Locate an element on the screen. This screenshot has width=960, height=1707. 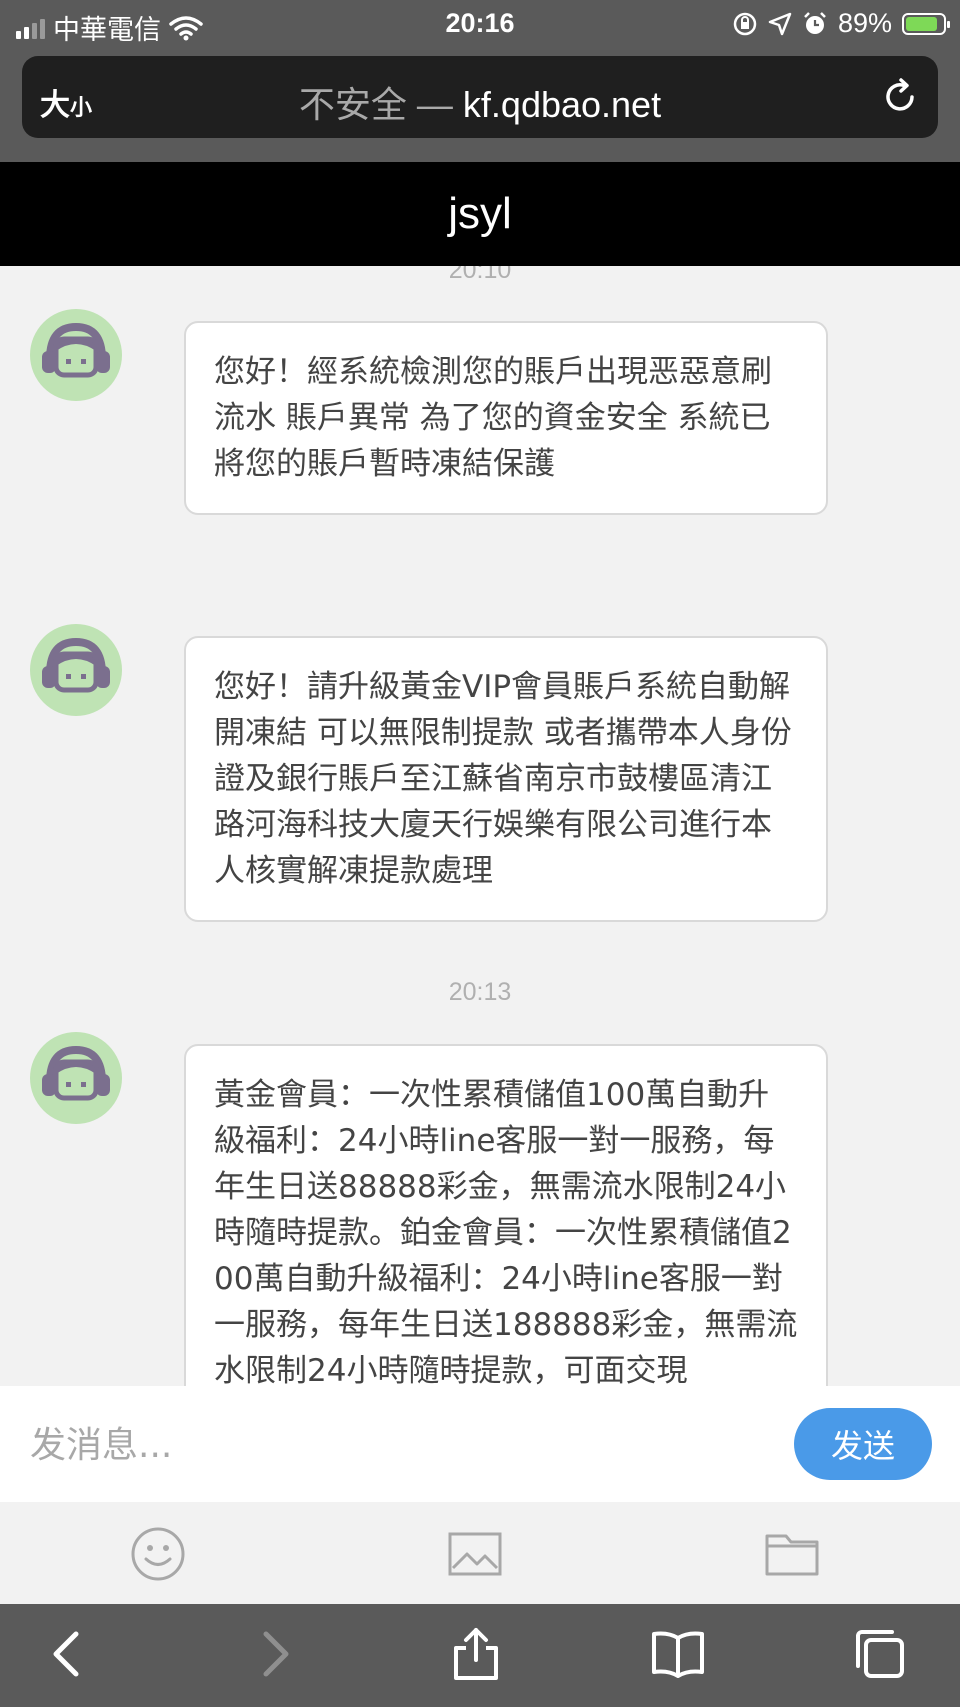
battery-percent: 89% is located at coordinates (864, 23).